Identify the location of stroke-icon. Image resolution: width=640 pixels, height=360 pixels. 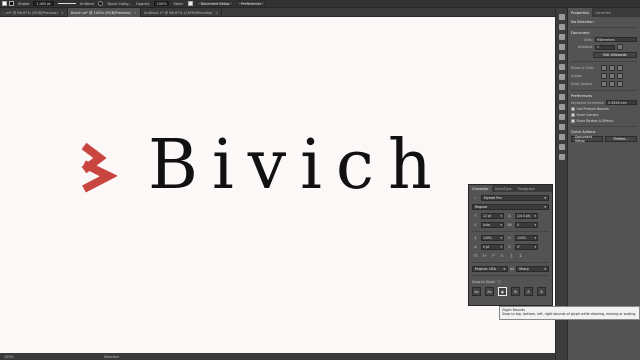
(561, 107).